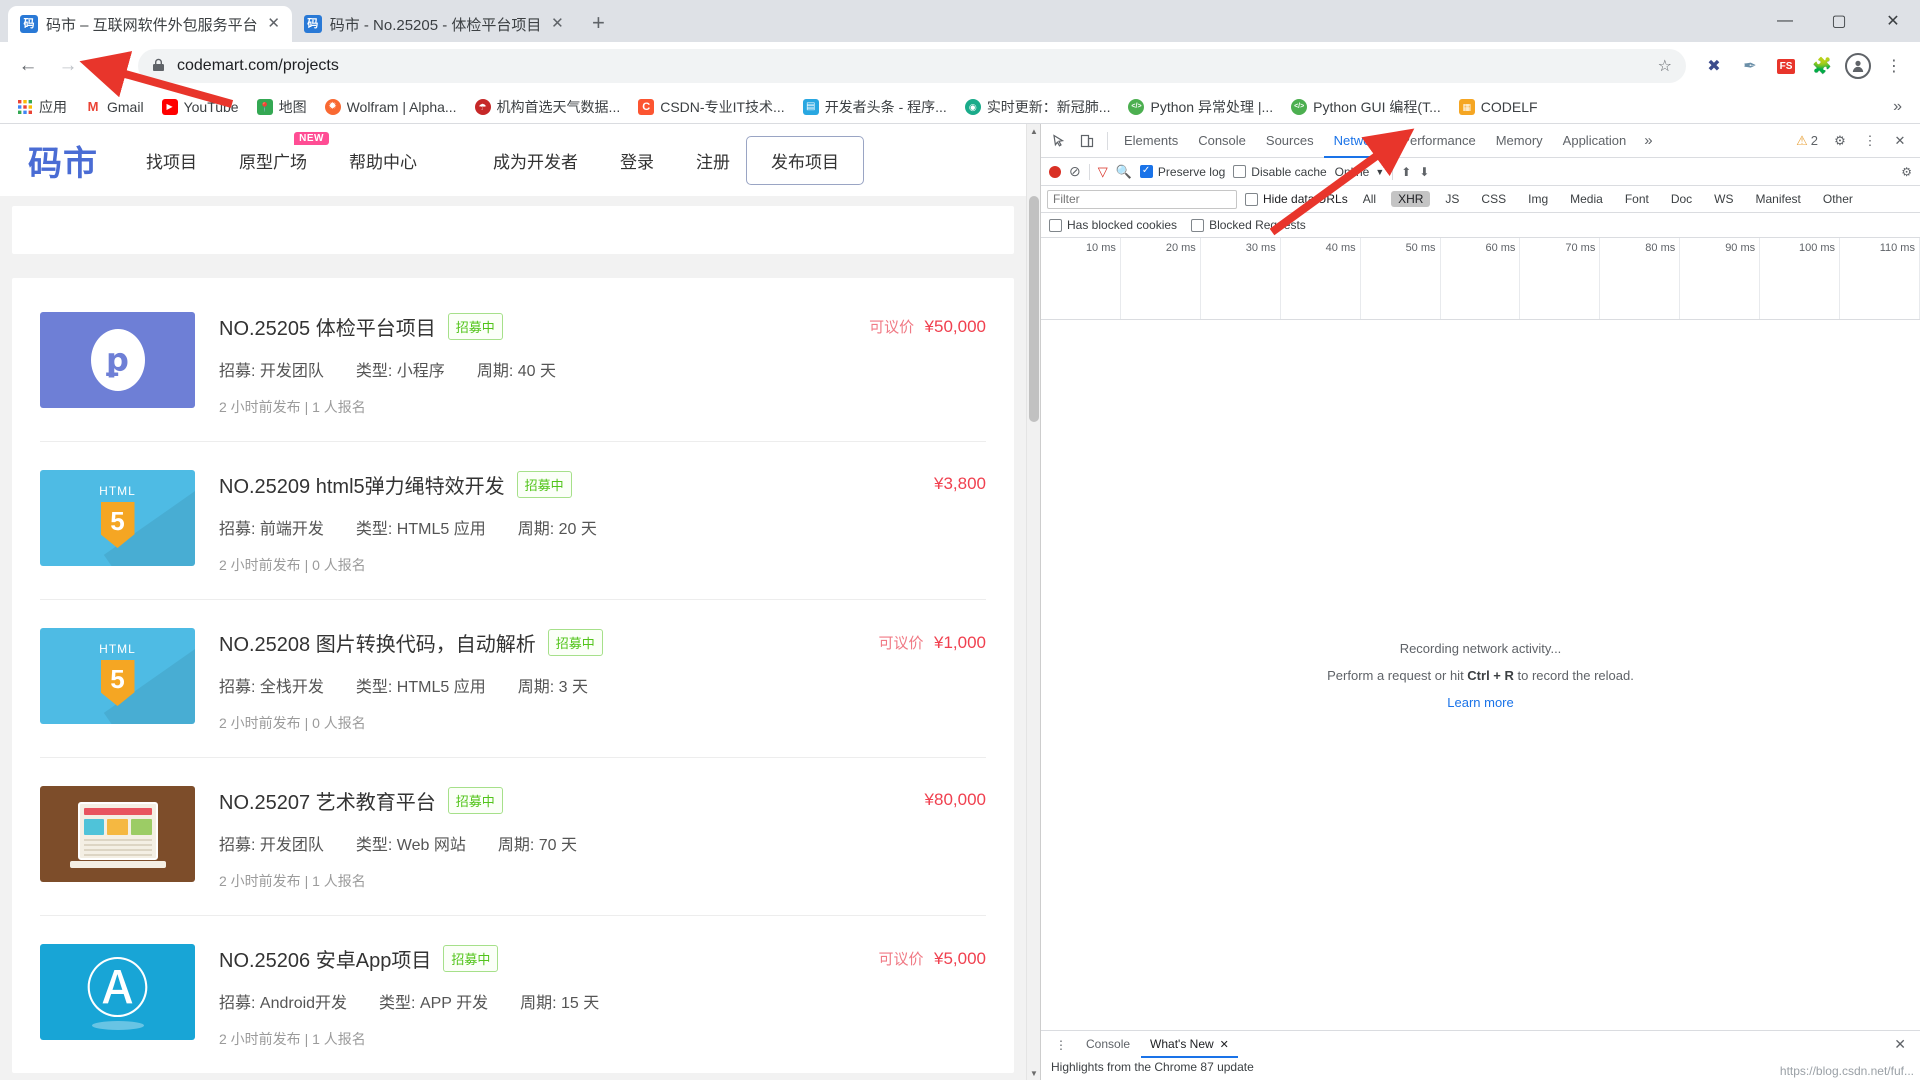  Describe the element at coordinates (1142, 199) in the screenshot. I see `network-filter-input` at that location.